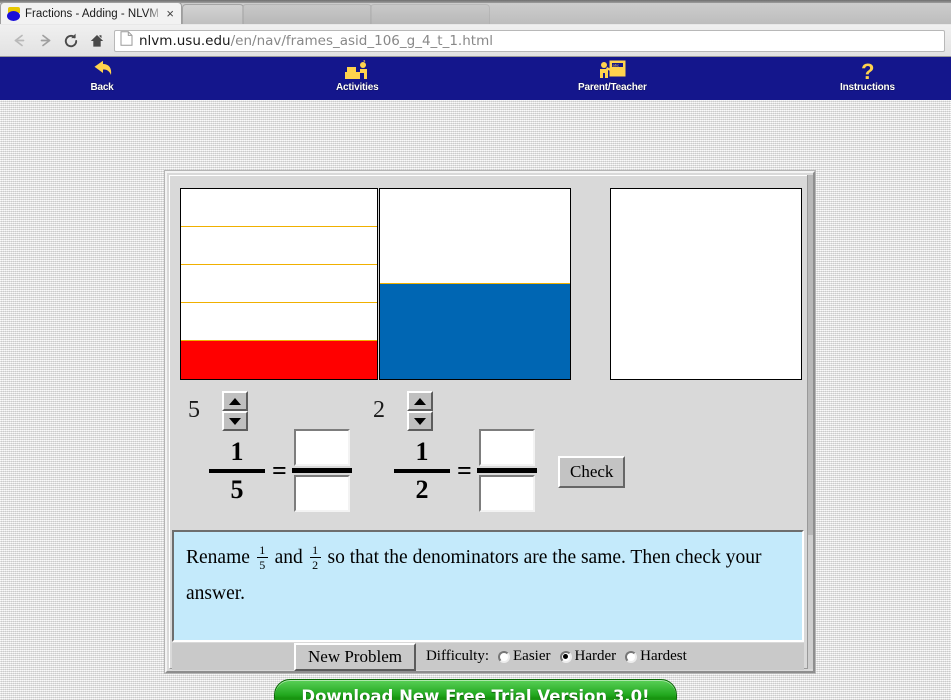  I want to click on term-1-original-fraction: 1 5, so click(237, 470).